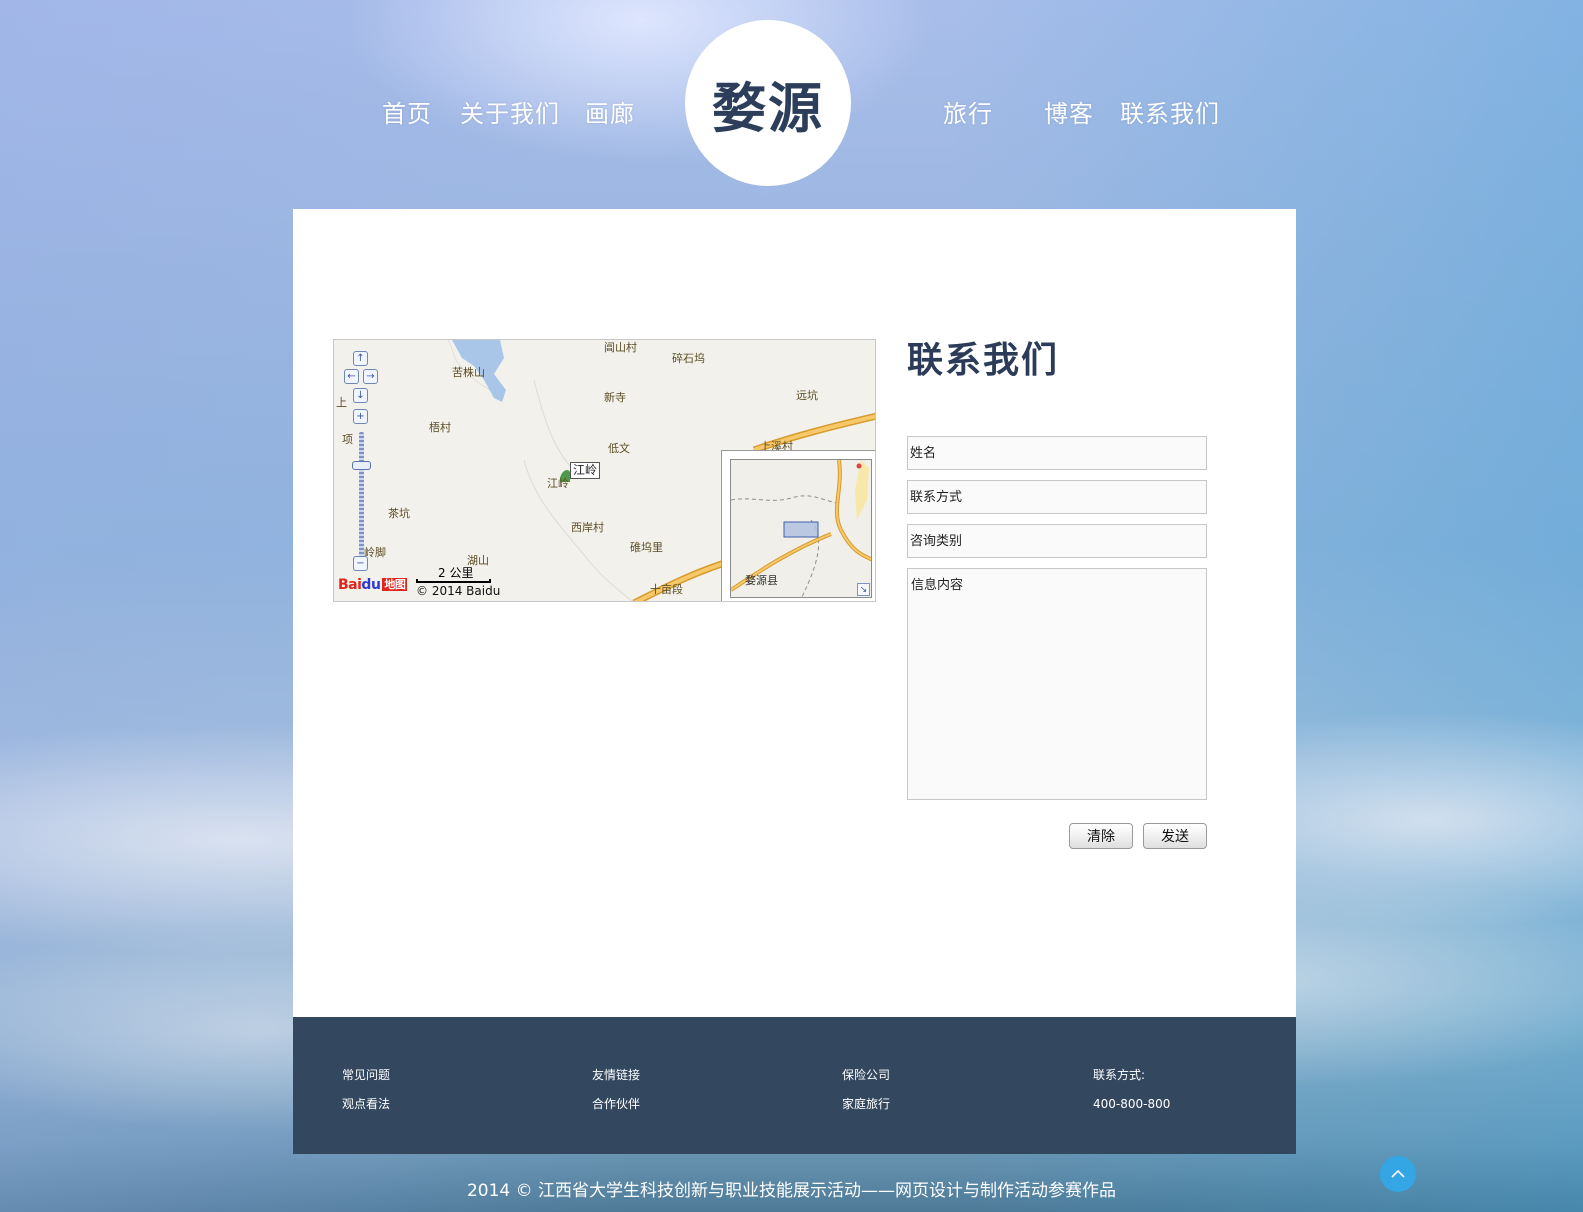 The image size is (1583, 1212). I want to click on chevron-up-icon, so click(1398, 1173).